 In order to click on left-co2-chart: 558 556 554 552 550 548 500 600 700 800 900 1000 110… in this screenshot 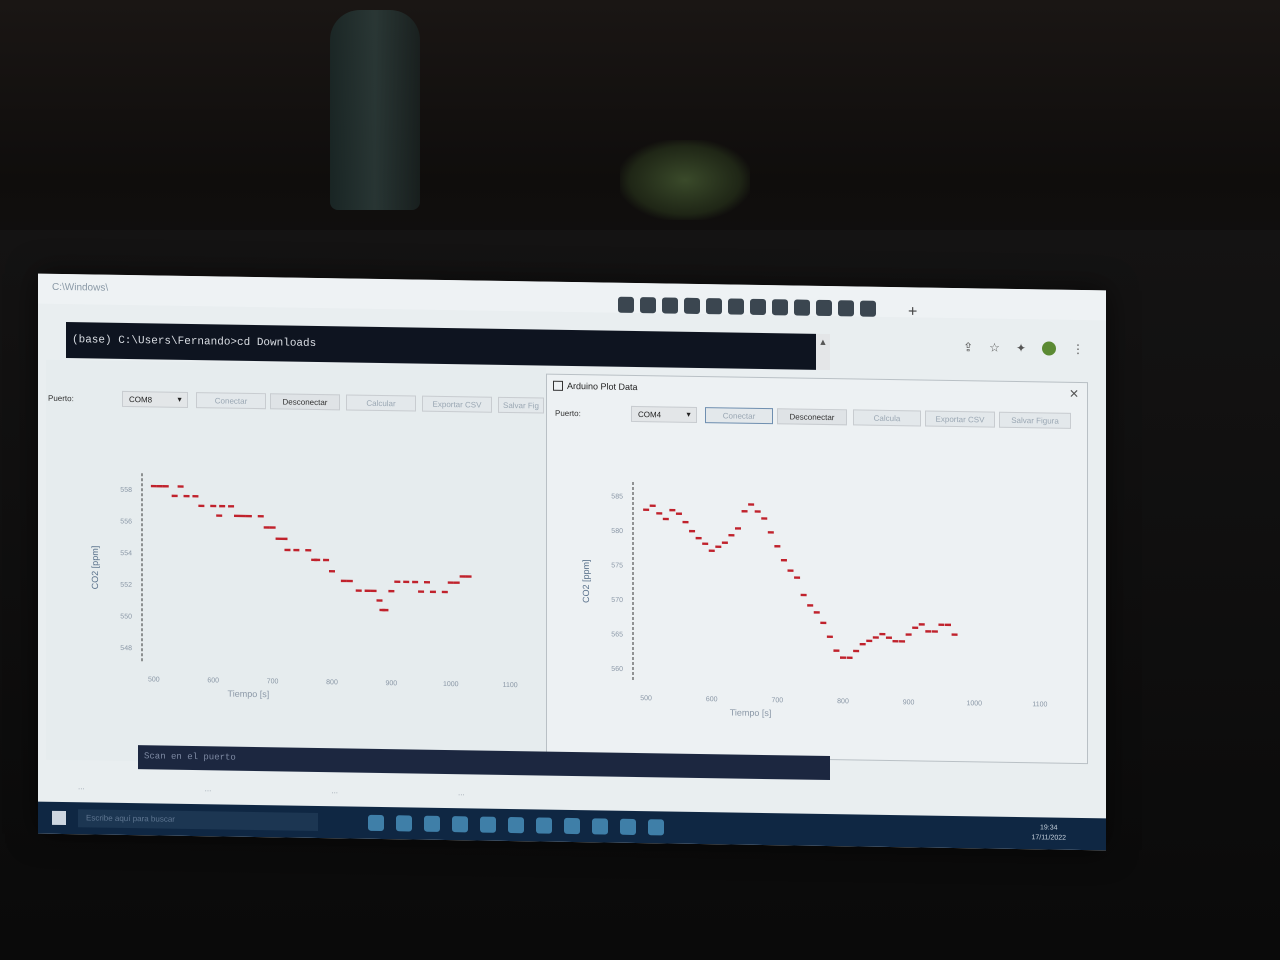, I will do `click(304, 586)`.